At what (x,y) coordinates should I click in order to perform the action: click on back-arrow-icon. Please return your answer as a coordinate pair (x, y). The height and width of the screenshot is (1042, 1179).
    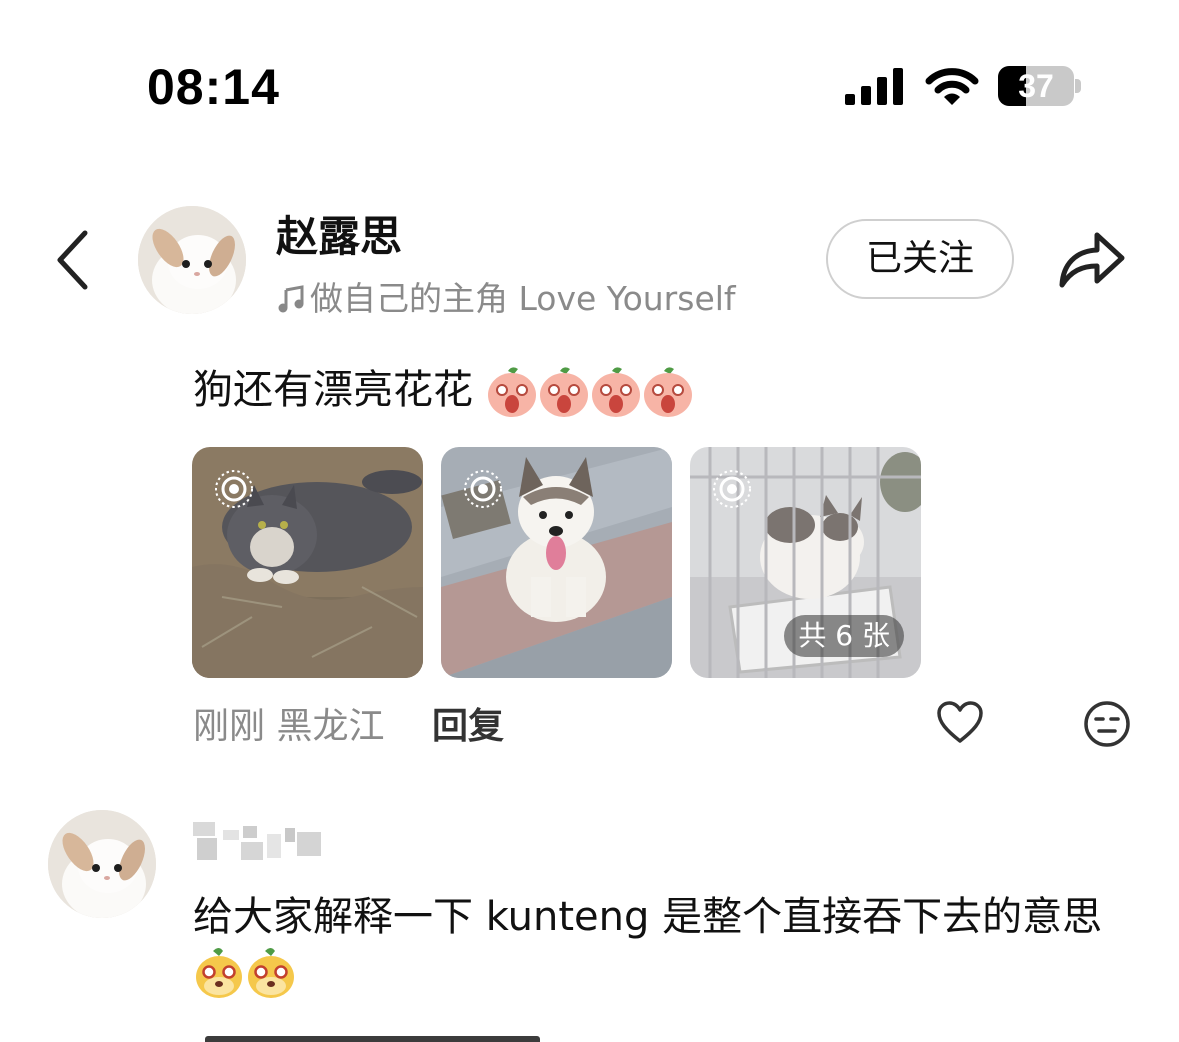
    Looking at the image, I should click on (73, 260).